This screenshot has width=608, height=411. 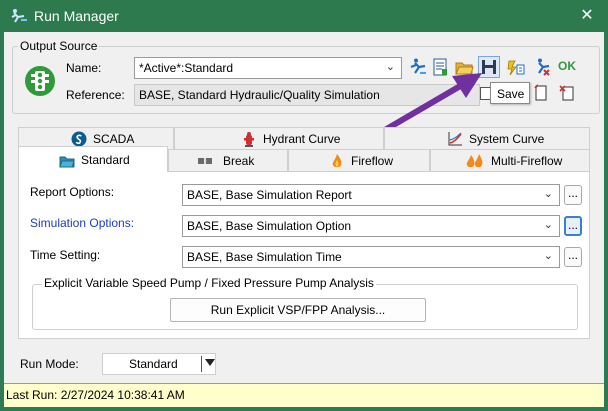 I want to click on report-options-label: Report Options:, so click(x=72, y=192).